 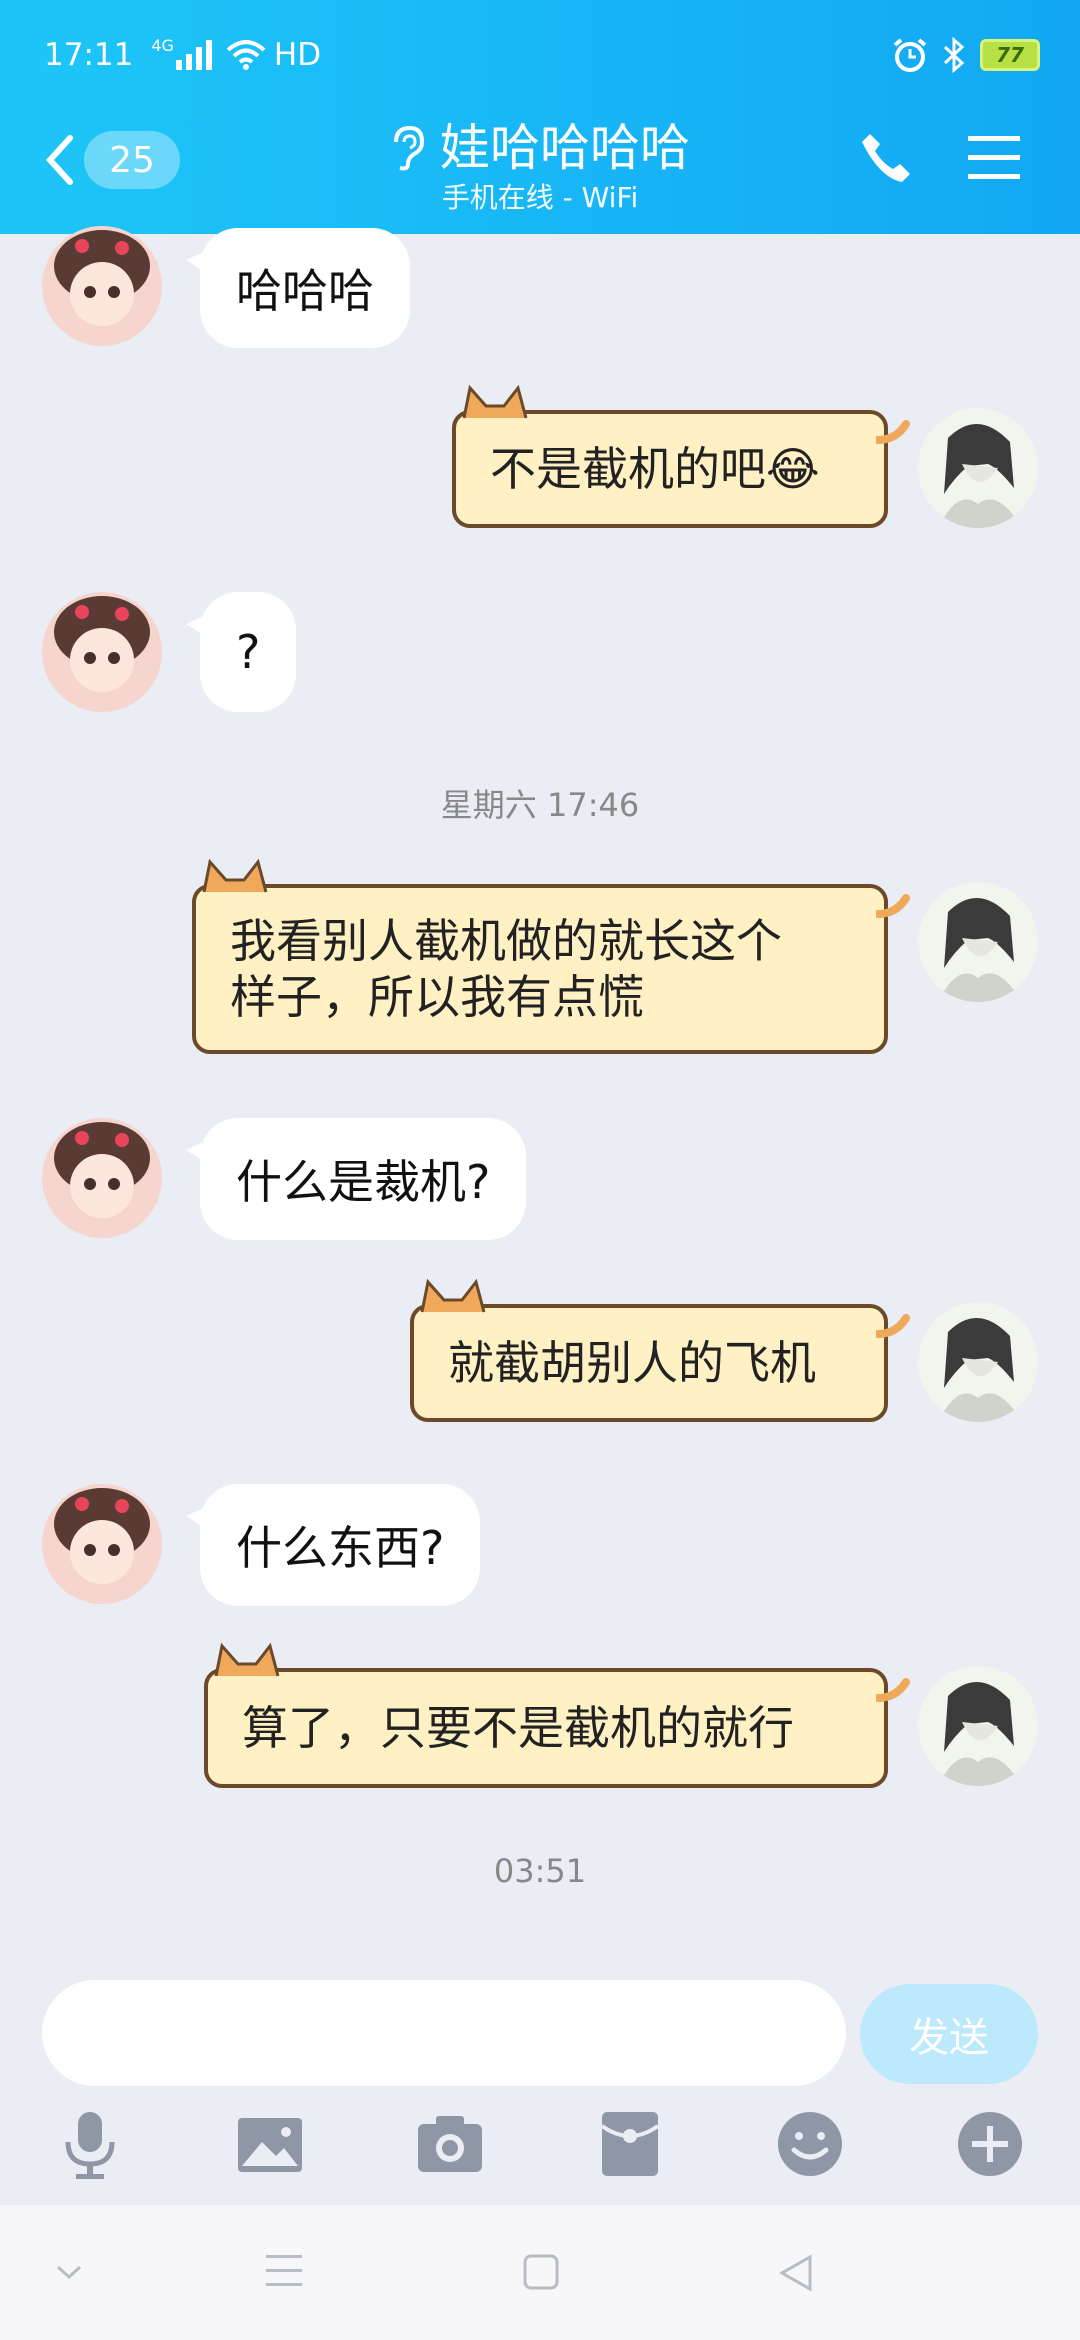 What do you see at coordinates (162, 45) in the screenshot?
I see `network-type: 4G` at bounding box center [162, 45].